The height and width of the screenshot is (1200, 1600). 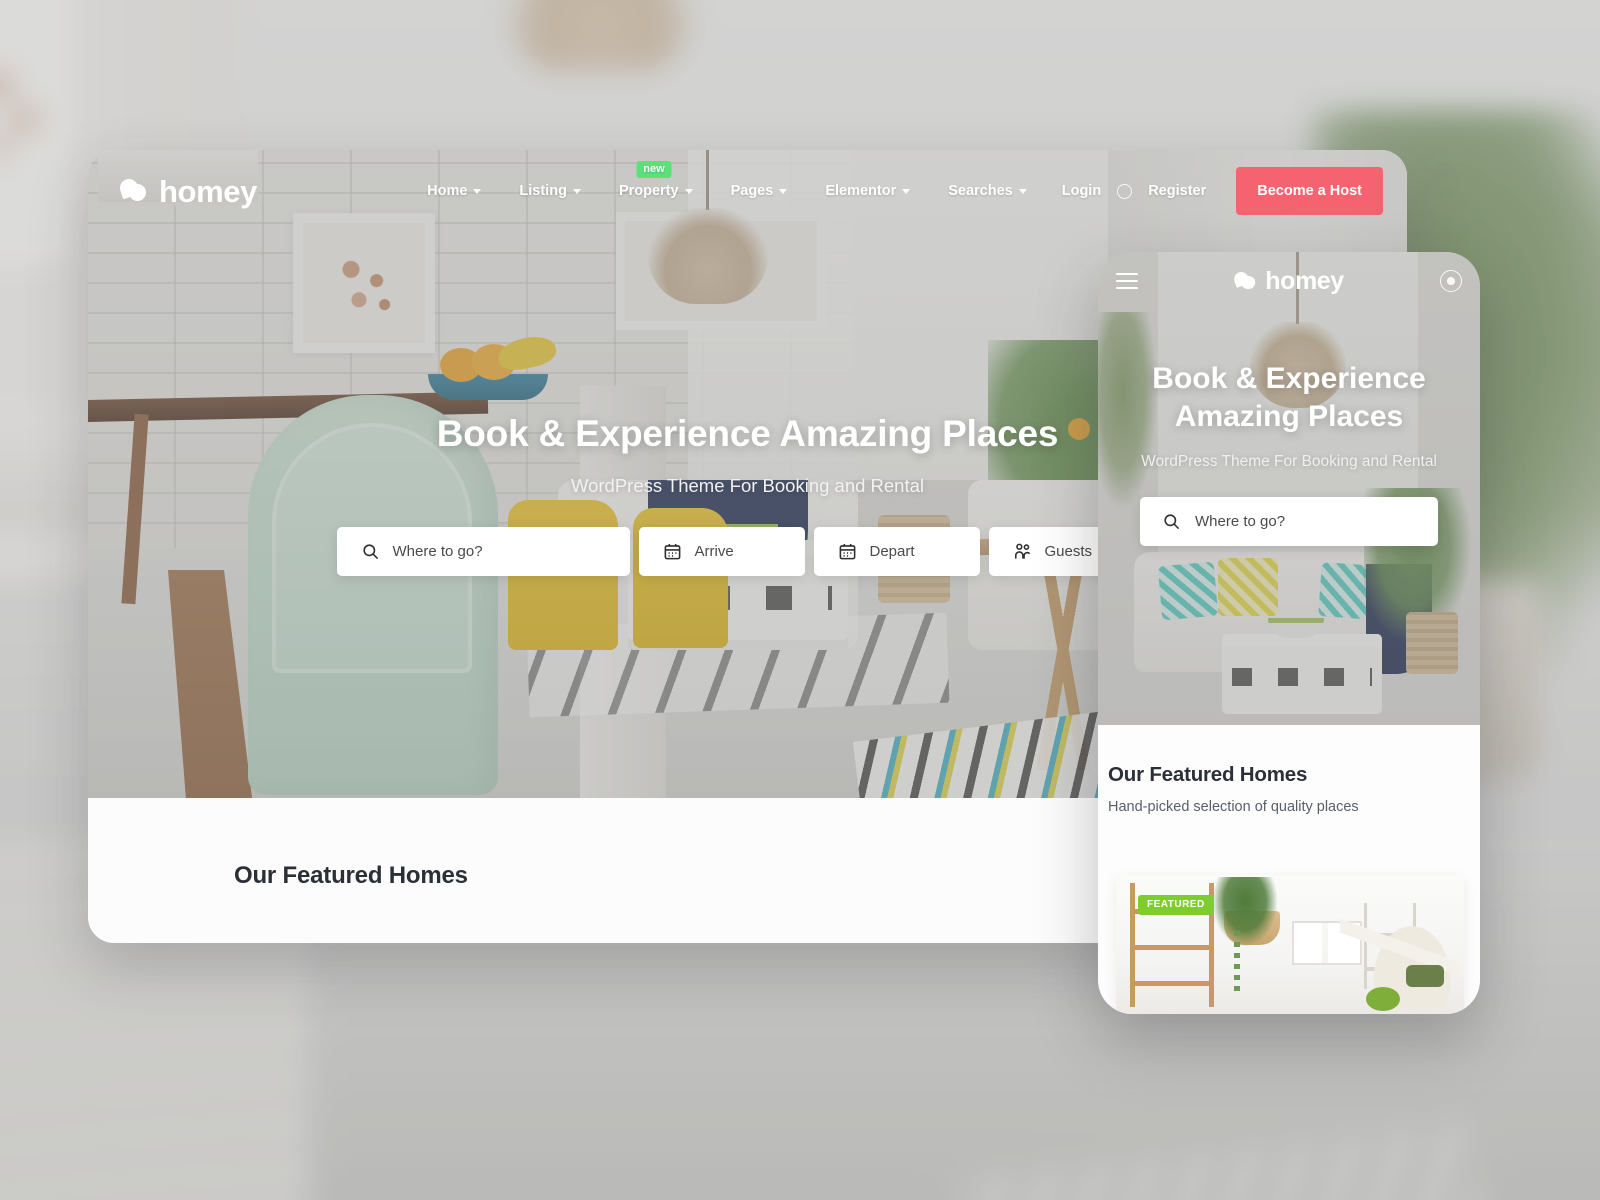 What do you see at coordinates (447, 191) in the screenshot?
I see `nav-item-label: Home` at bounding box center [447, 191].